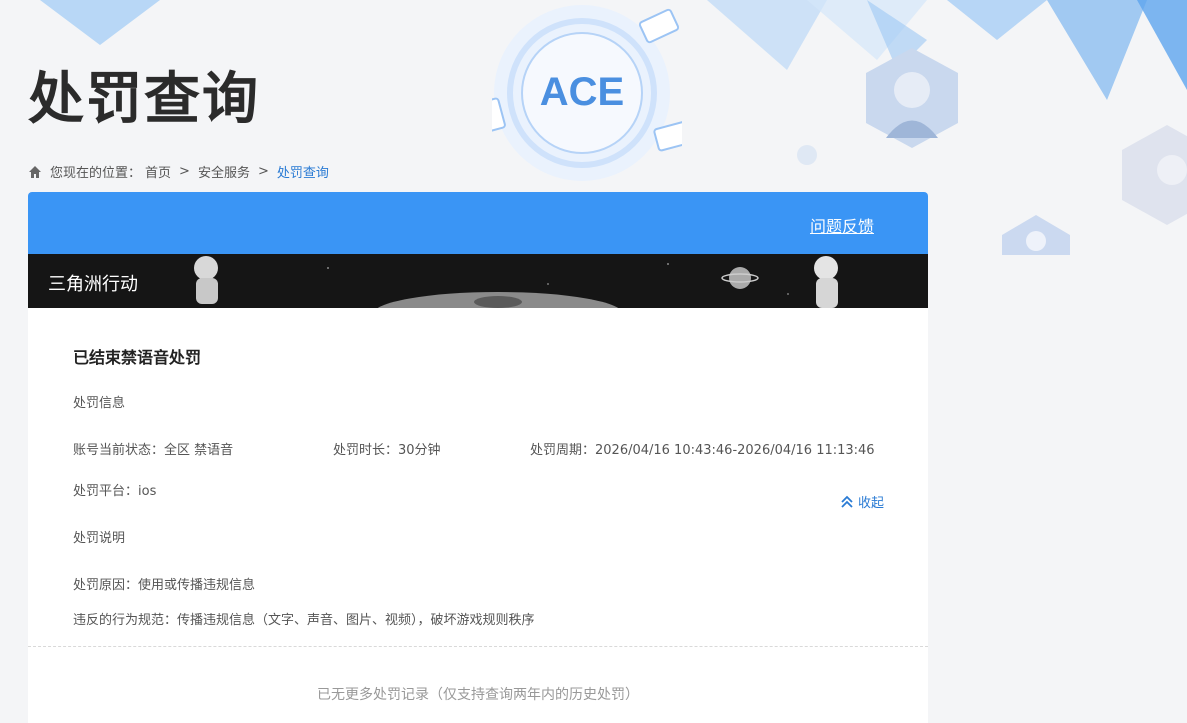 Image resolution: width=1187 pixels, height=723 pixels. What do you see at coordinates (35, 171) in the screenshot?
I see `home-icon` at bounding box center [35, 171].